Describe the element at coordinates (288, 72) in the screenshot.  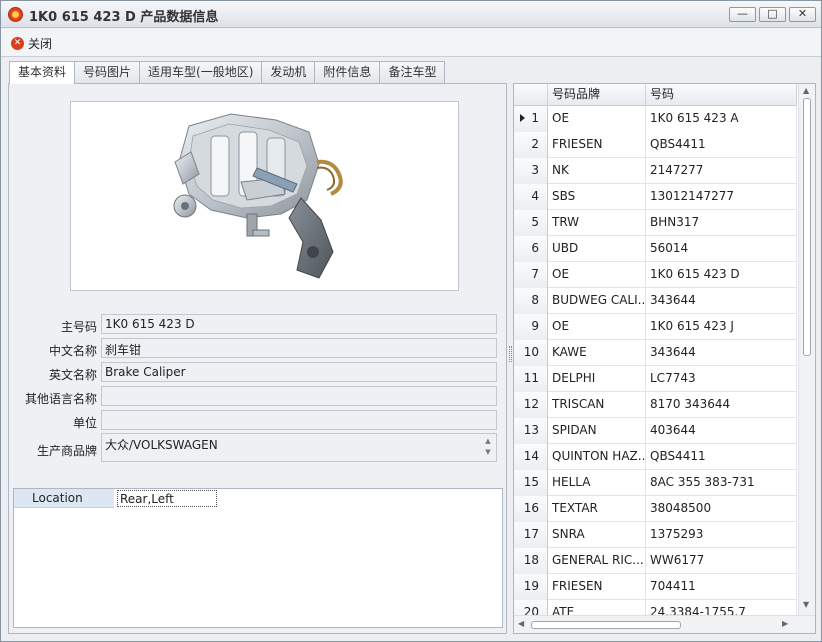
I see `tab-engine: 发动机` at that location.